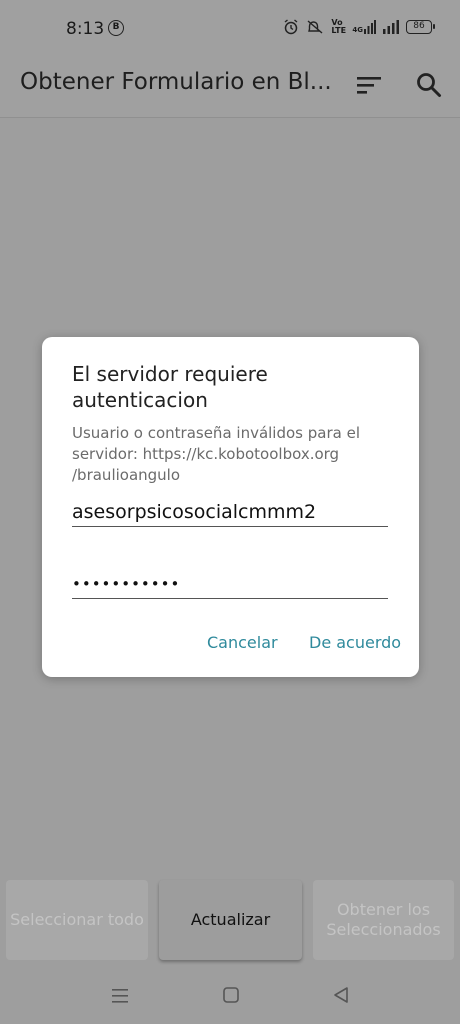 The height and width of the screenshot is (1024, 460). Describe the element at coordinates (339, 26) in the screenshot. I see `volte-icon: Vo LTE` at that location.